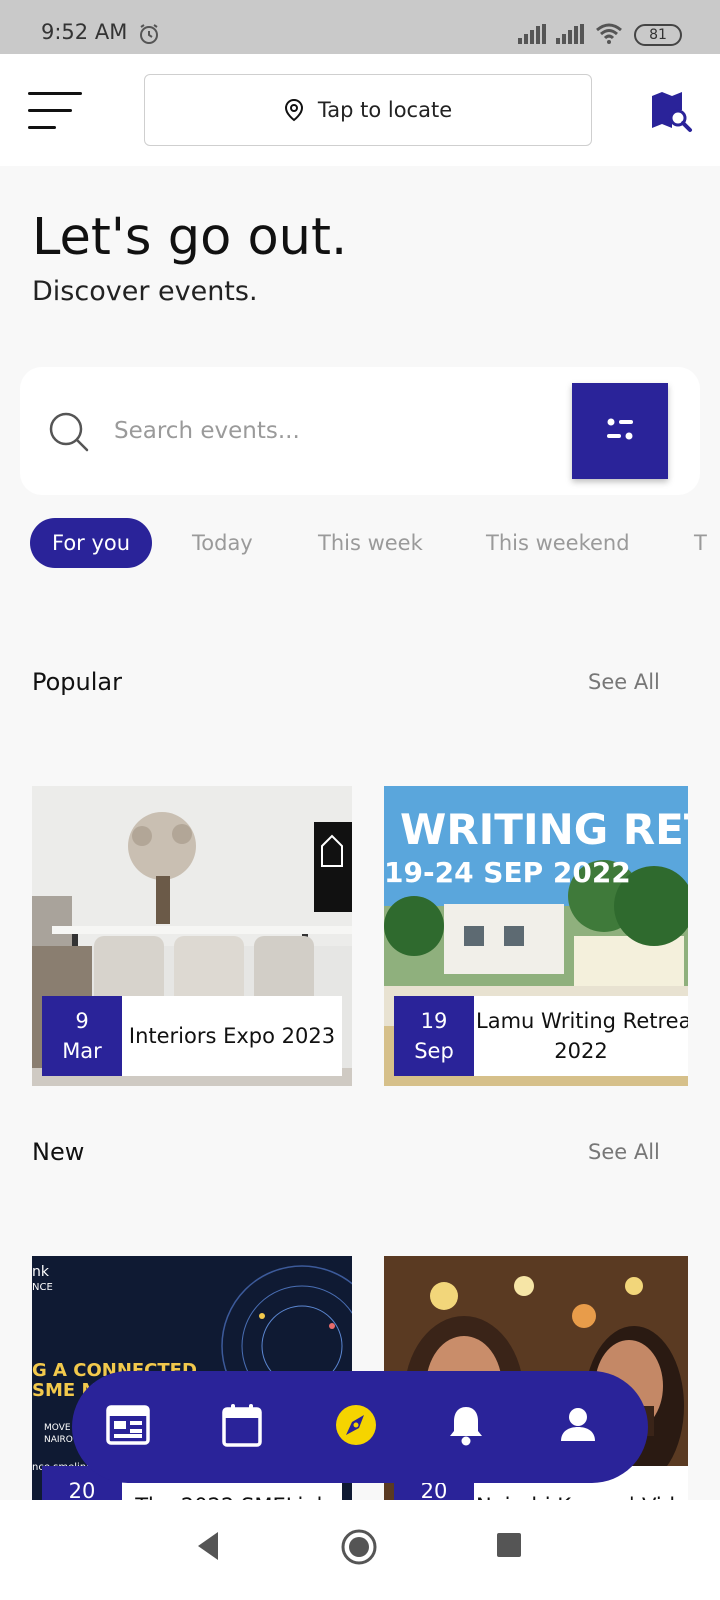 This screenshot has height=1600, width=720. Describe the element at coordinates (41, 1272) in the screenshot. I see `image-text: nk` at that location.